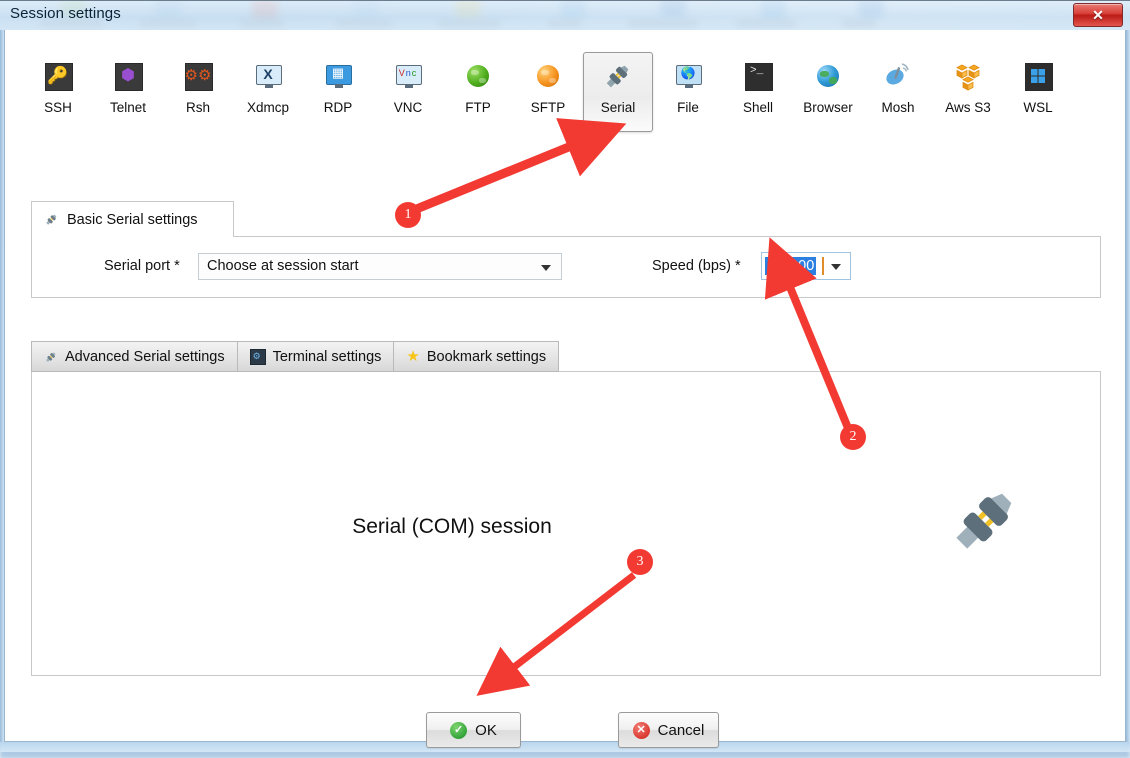 This screenshot has height=758, width=1130. What do you see at coordinates (565, 15) in the screenshot?
I see `window-titlebar: Session settings ✕` at bounding box center [565, 15].